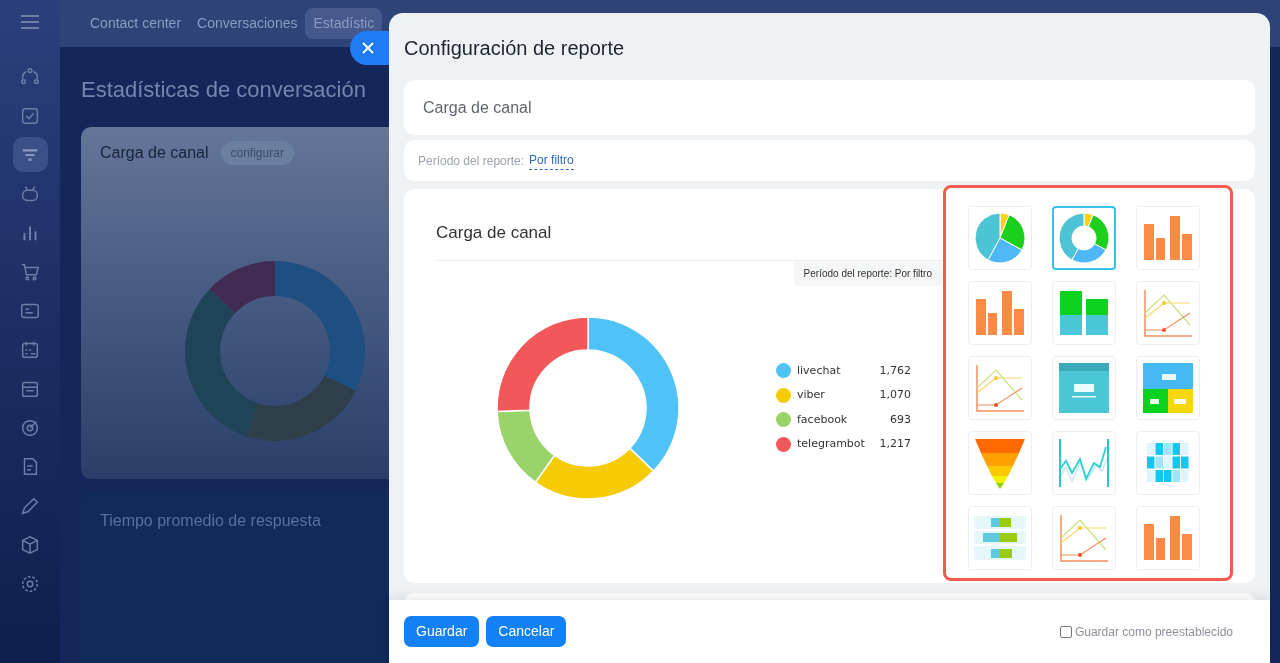 This screenshot has width=1280, height=663. What do you see at coordinates (1168, 388) in the screenshot?
I see `tiles-widget-icon` at bounding box center [1168, 388].